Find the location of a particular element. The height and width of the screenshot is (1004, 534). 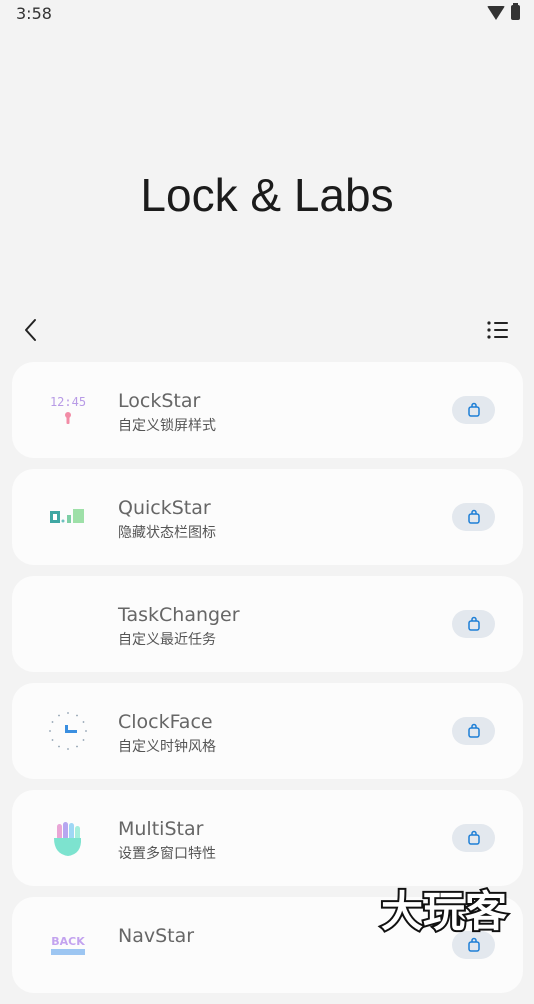

app-desc: 隐藏状态栏图标 is located at coordinates (167, 533).